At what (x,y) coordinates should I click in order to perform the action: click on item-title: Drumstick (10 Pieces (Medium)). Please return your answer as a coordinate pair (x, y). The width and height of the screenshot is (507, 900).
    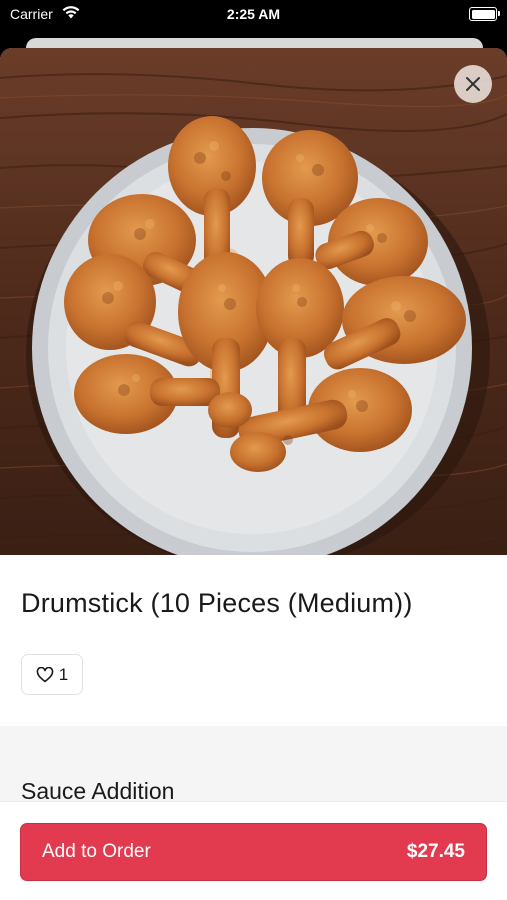
    Looking at the image, I should click on (217, 603).